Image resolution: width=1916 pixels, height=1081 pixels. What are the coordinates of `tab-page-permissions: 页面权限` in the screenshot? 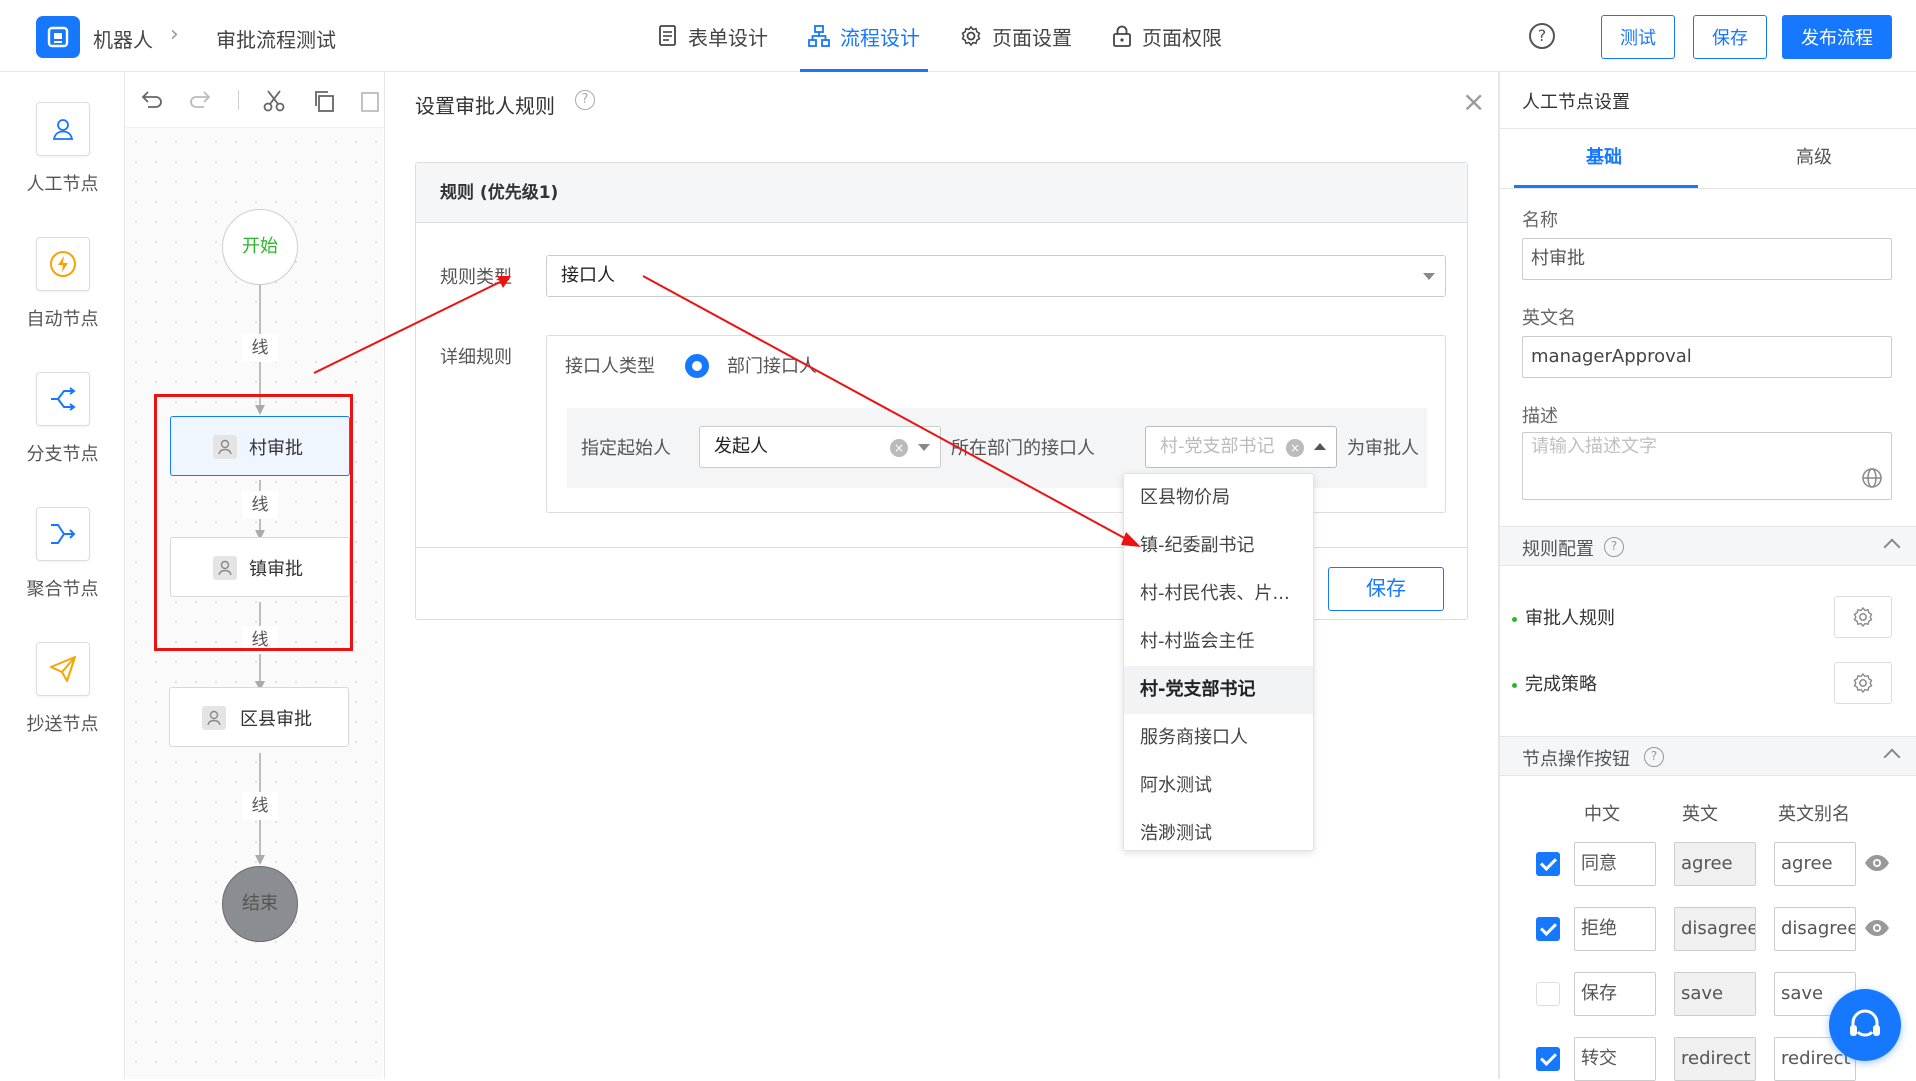 It's located at (1167, 36).